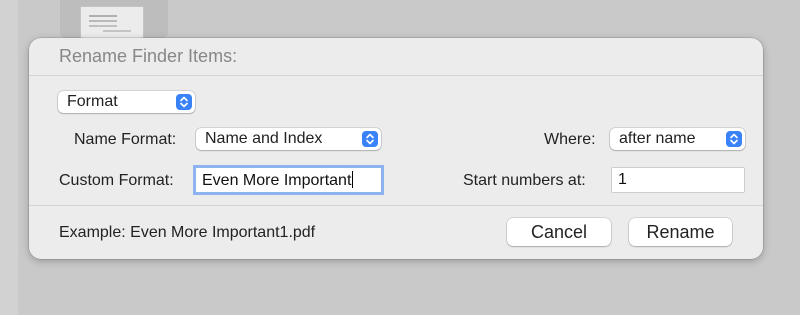  What do you see at coordinates (125, 139) in the screenshot?
I see `name-format-label: Name Format:` at bounding box center [125, 139].